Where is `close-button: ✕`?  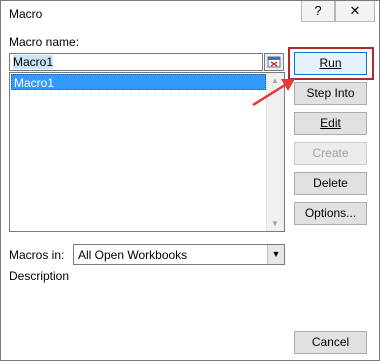
close-button: ✕ is located at coordinates (355, 11).